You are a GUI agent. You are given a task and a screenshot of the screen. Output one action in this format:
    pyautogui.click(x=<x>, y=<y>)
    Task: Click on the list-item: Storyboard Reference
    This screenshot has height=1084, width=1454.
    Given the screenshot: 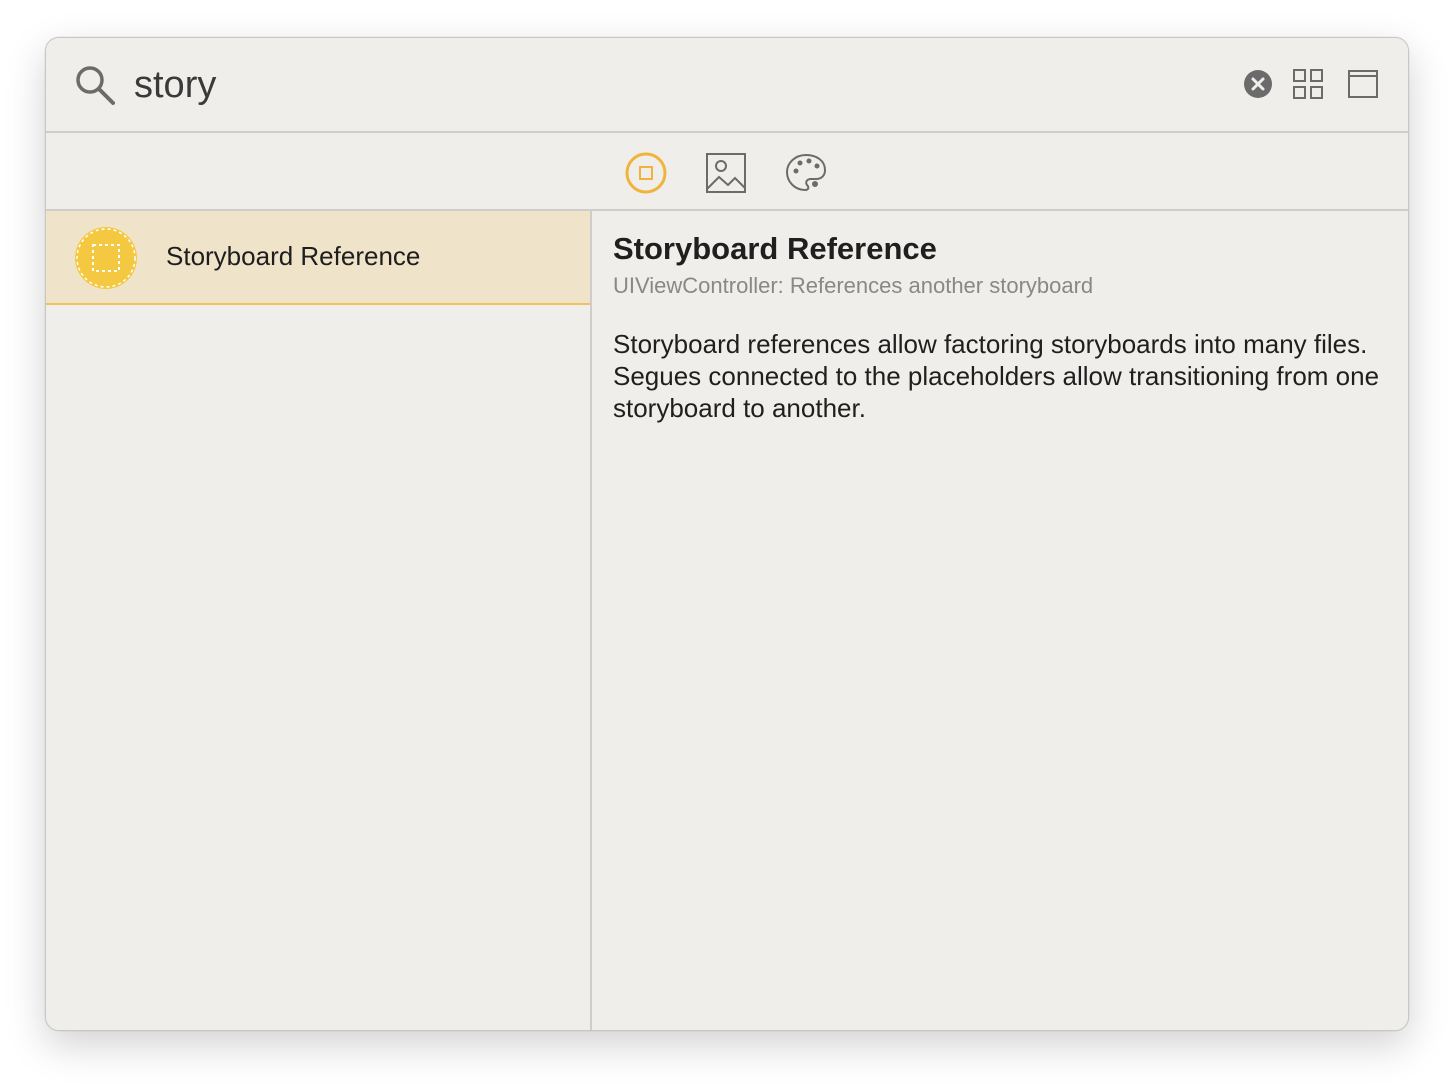 What is the action you would take?
    pyautogui.click(x=318, y=258)
    